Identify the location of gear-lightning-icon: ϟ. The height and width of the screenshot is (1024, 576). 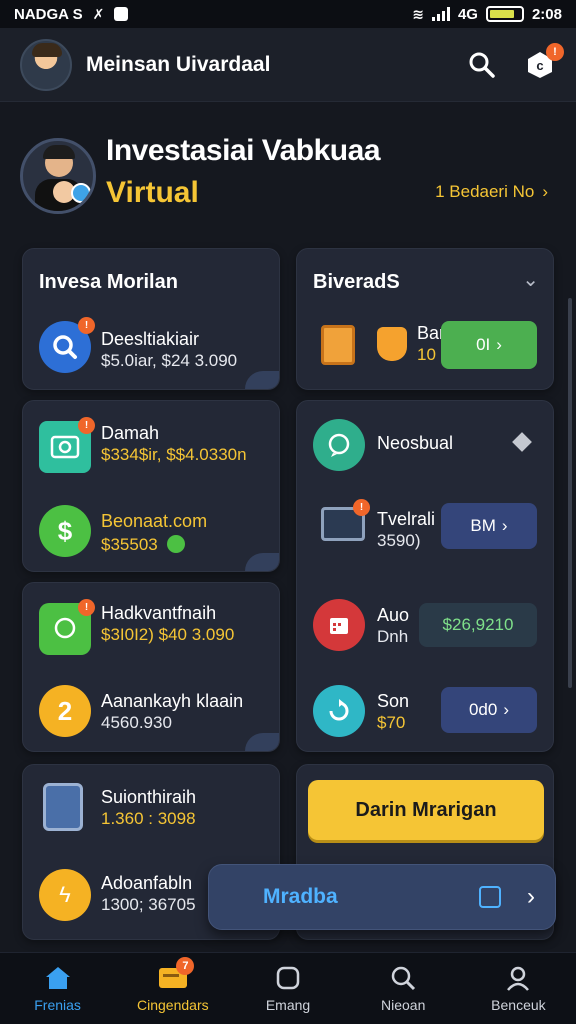
(65, 895).